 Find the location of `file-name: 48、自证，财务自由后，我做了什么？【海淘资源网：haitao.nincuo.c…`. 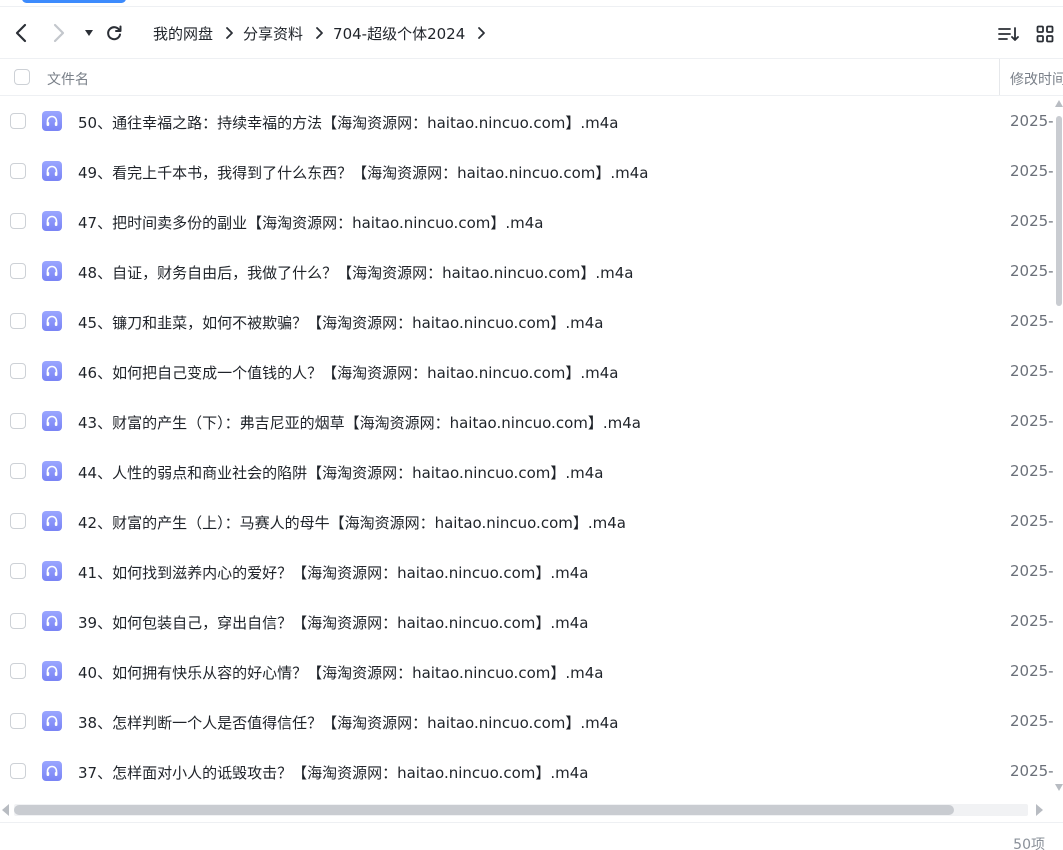

file-name: 48、自证，财务自由后，我做了什么？【海淘资源网：haitao.nincuo.c… is located at coordinates (355, 272).